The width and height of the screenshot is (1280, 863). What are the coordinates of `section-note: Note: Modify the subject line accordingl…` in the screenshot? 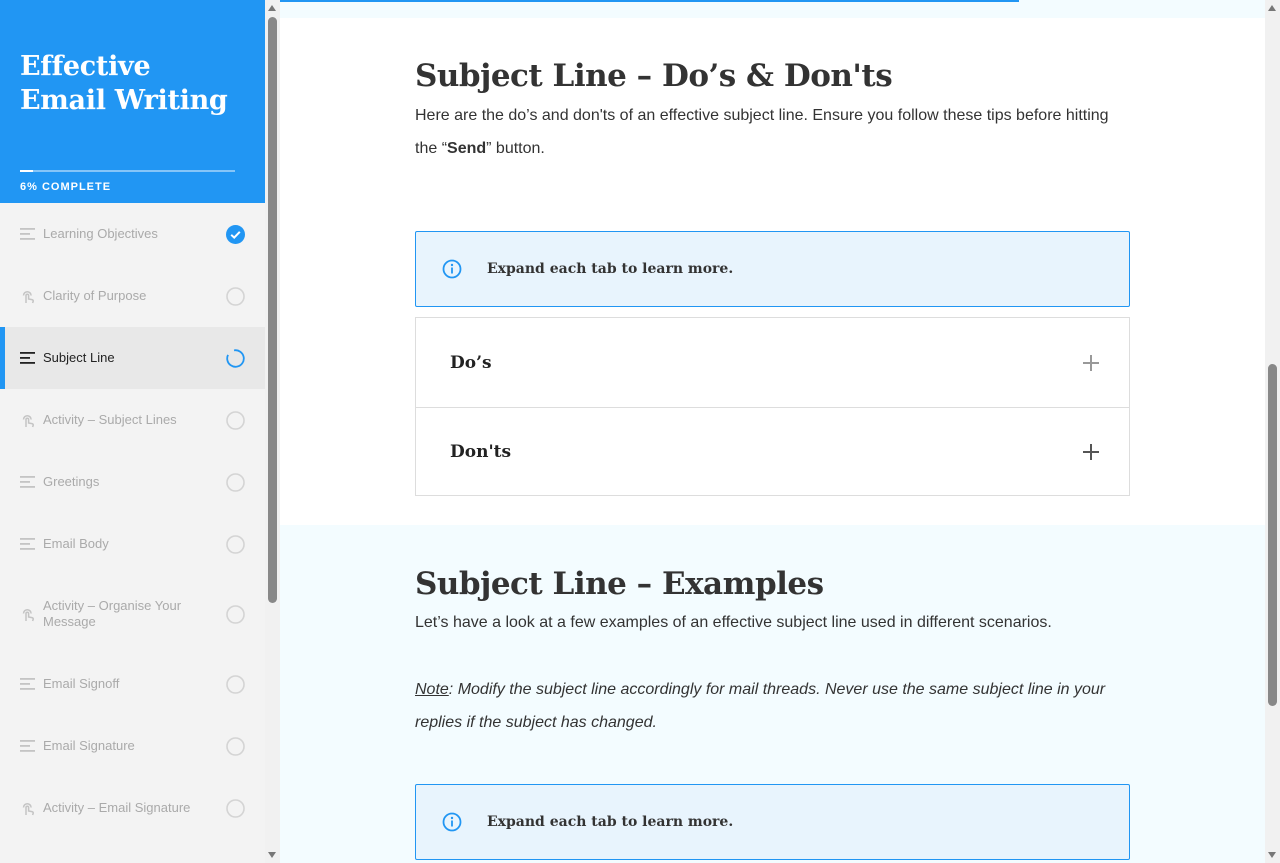 It's located at (772, 706).